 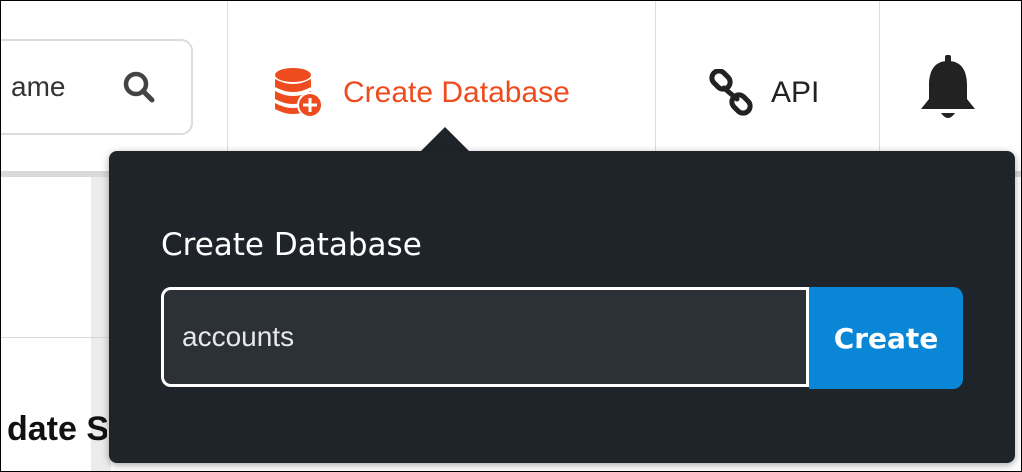 What do you see at coordinates (485, 337) in the screenshot?
I see `database-name-input` at bounding box center [485, 337].